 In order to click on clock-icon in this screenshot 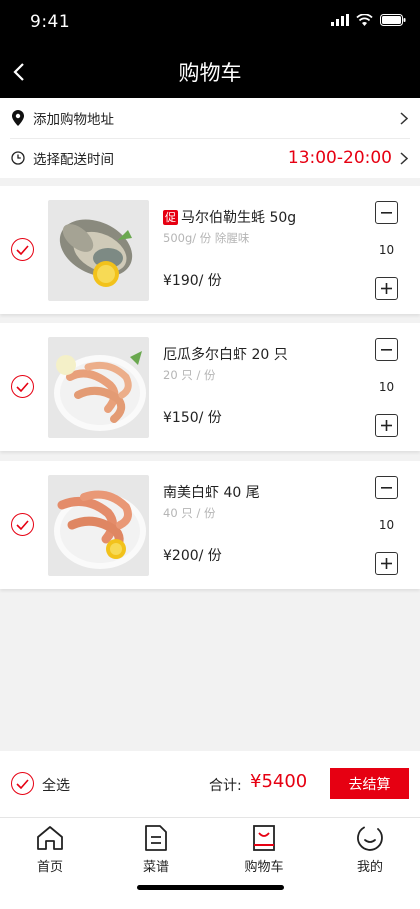, I will do `click(18, 158)`.